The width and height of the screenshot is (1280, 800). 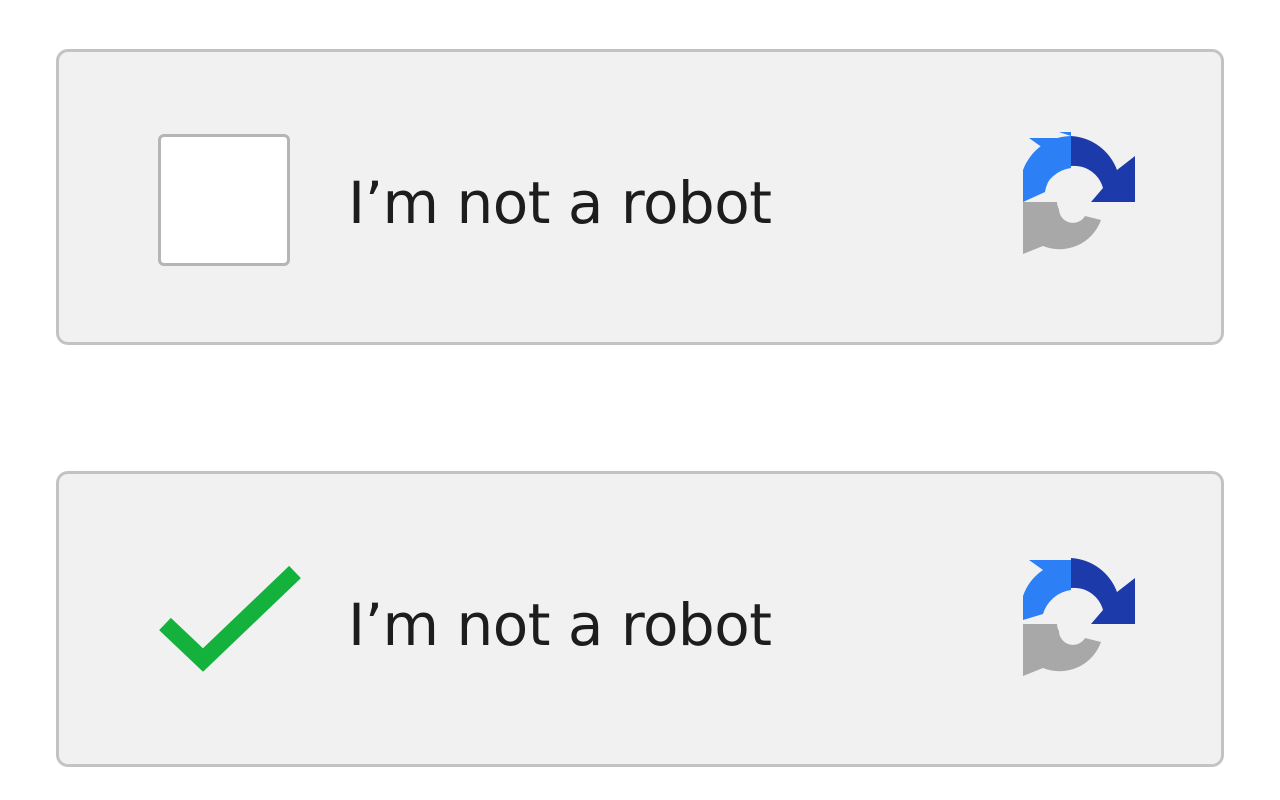 I want to click on recaptcha-checkbox, so click(x=224, y=200).